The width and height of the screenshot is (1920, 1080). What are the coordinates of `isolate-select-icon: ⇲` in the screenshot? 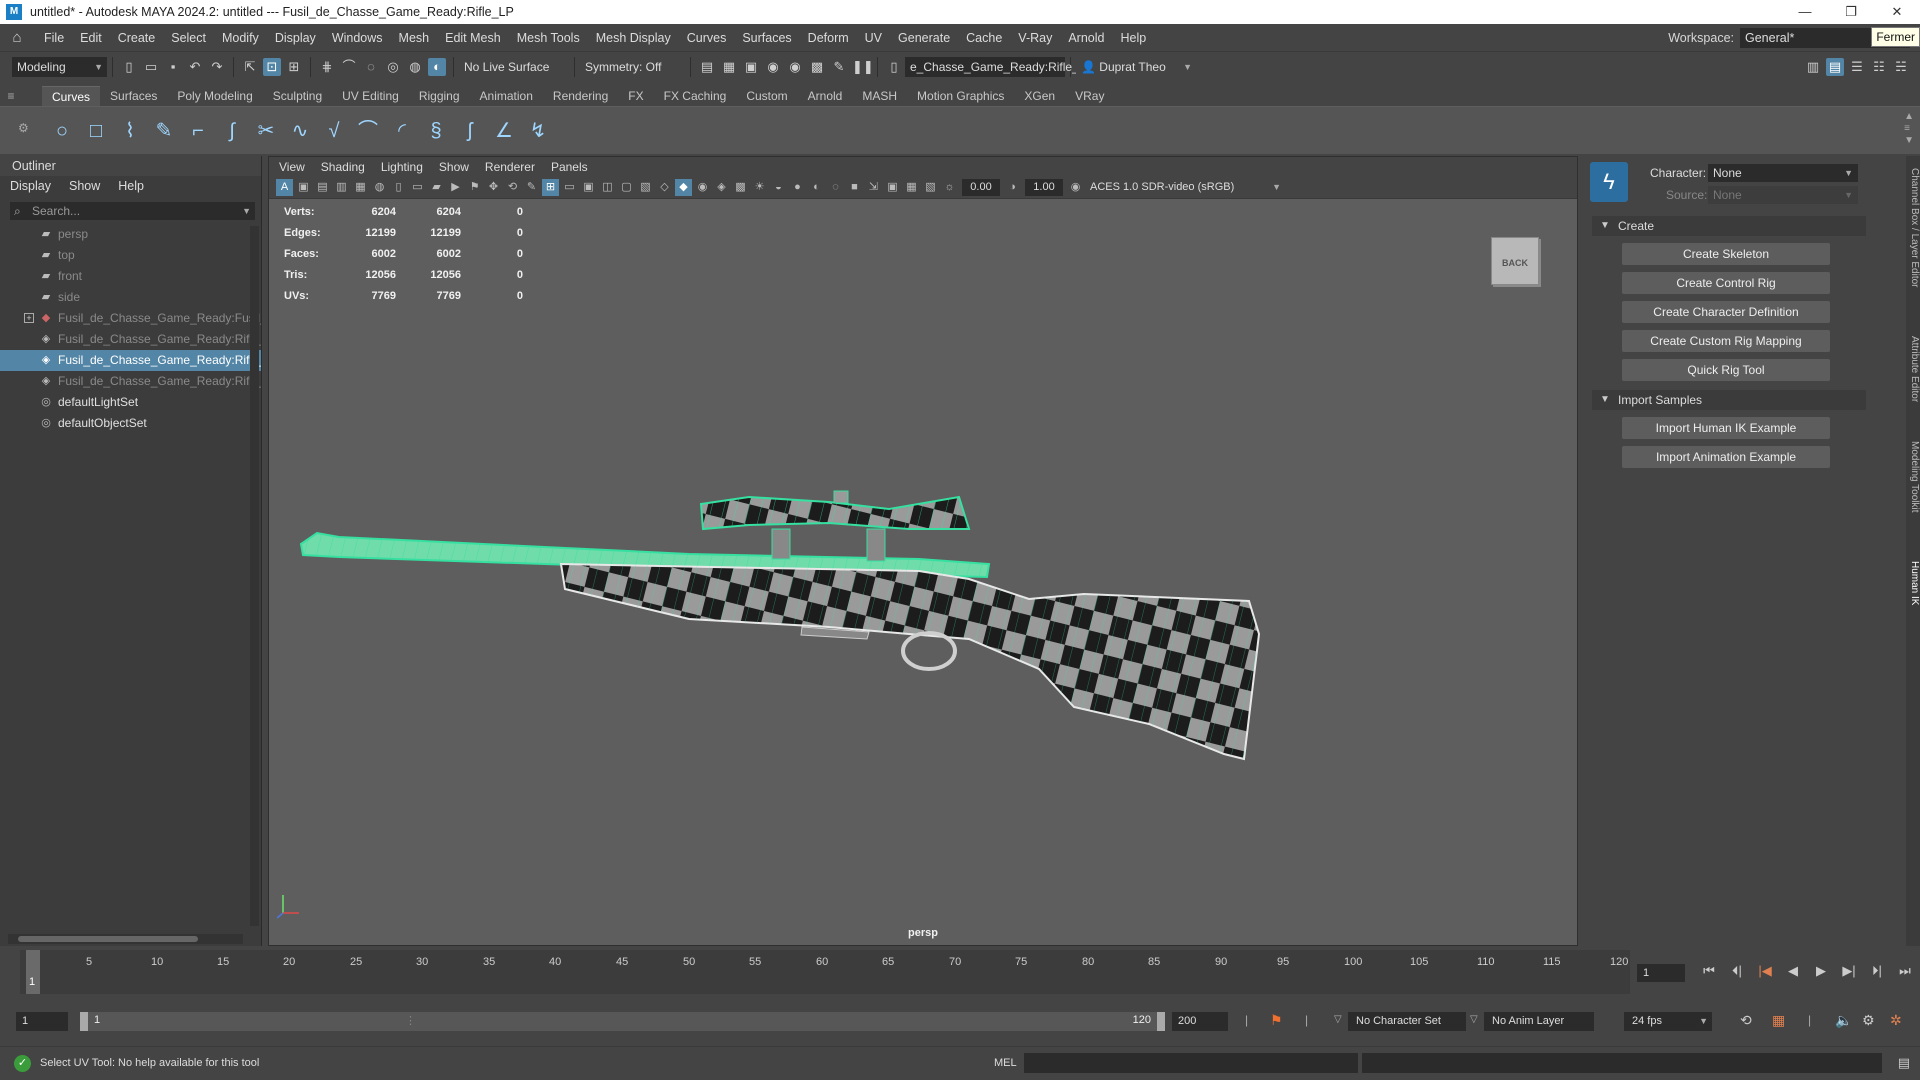 It's located at (873, 187).